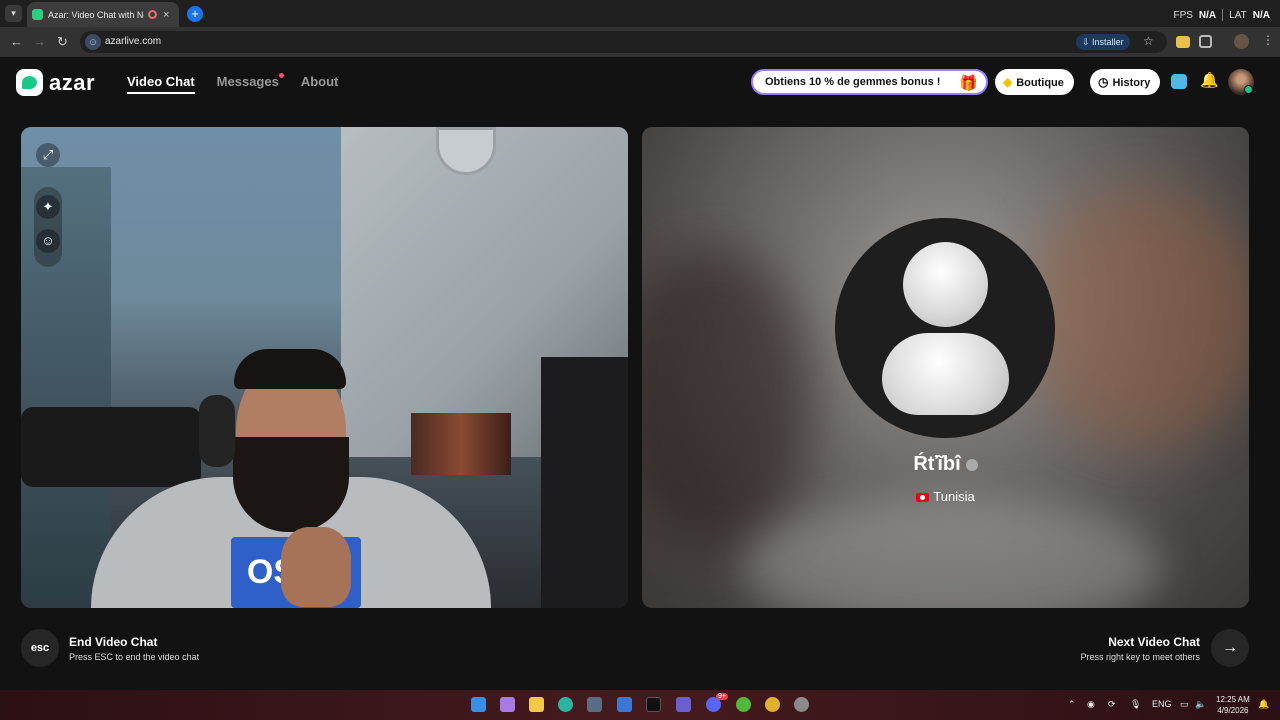 This screenshot has height=720, width=1280. What do you see at coordinates (13, 13) in the screenshot?
I see `tab-search-button: ▾` at bounding box center [13, 13].